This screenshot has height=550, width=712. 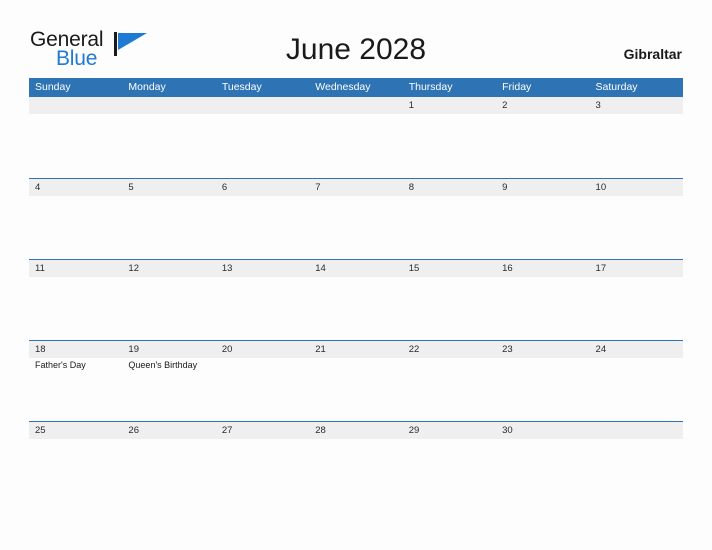 What do you see at coordinates (75, 364) in the screenshot?
I see `day-events: Father's Day` at bounding box center [75, 364].